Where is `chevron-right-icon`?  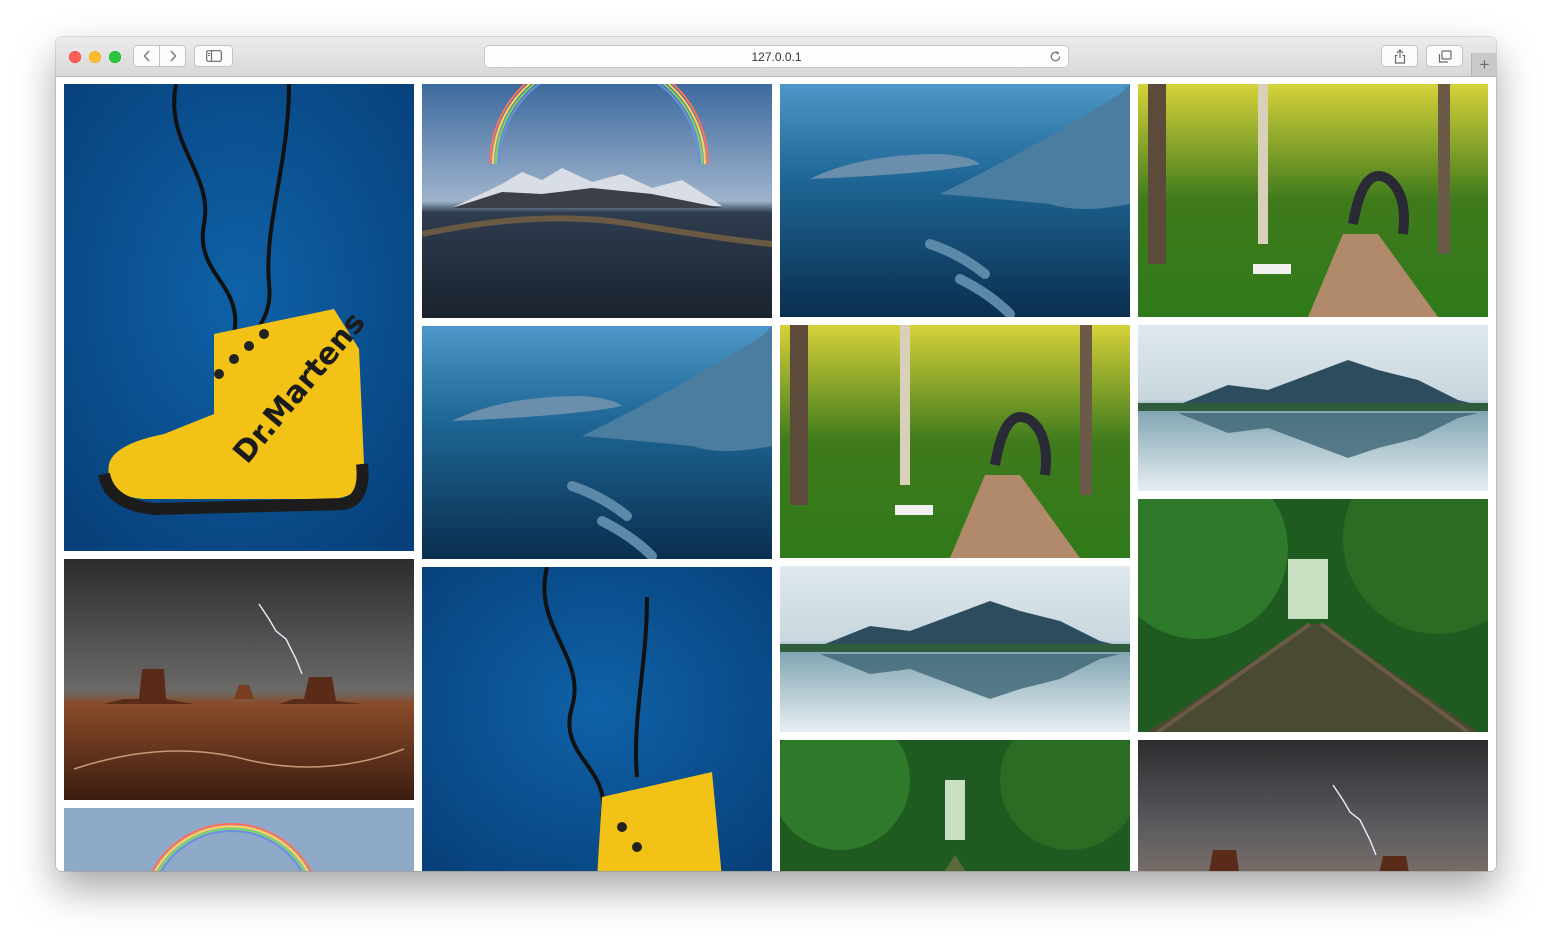 chevron-right-icon is located at coordinates (172, 56).